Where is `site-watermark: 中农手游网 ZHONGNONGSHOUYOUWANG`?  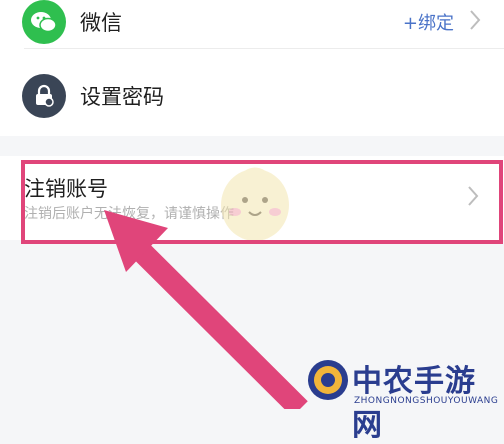 site-watermark: 中农手游网 ZHONGNONGSHOUYOUWANG is located at coordinates (405, 398).